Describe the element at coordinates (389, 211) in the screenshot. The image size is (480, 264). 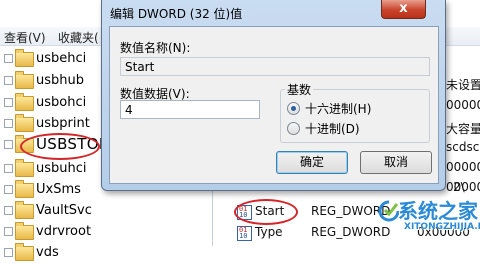
I see `watermark-logo` at that location.